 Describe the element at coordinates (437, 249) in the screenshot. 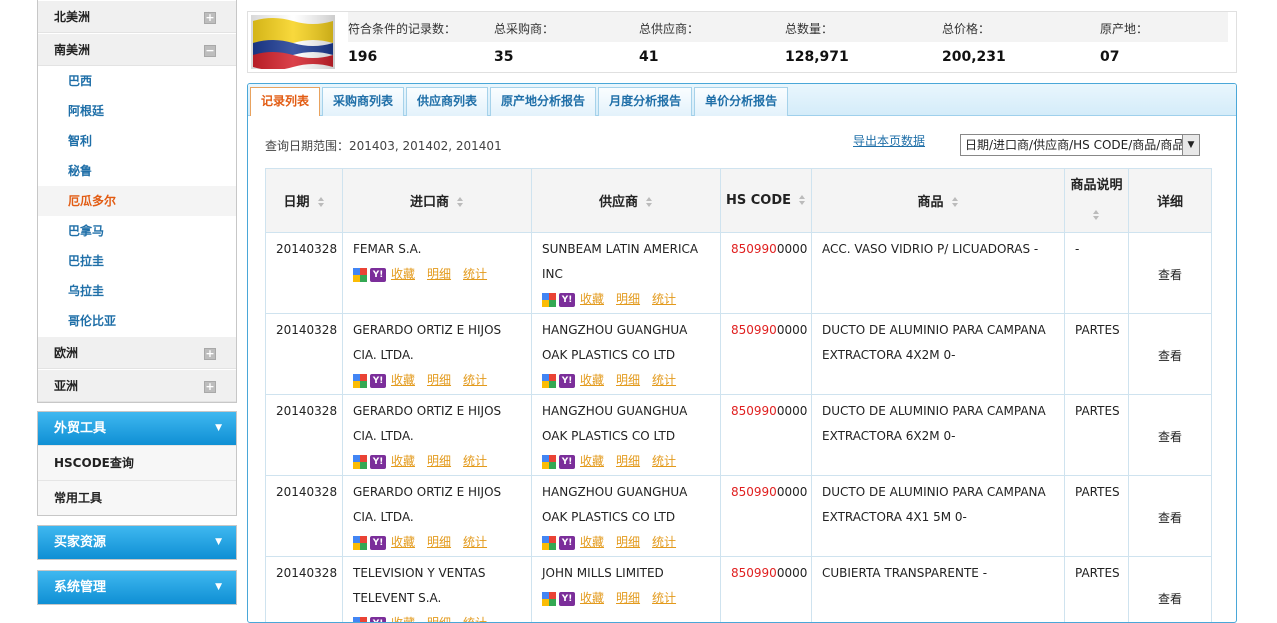

I see `importer-name: FEMAR S.A.` at that location.